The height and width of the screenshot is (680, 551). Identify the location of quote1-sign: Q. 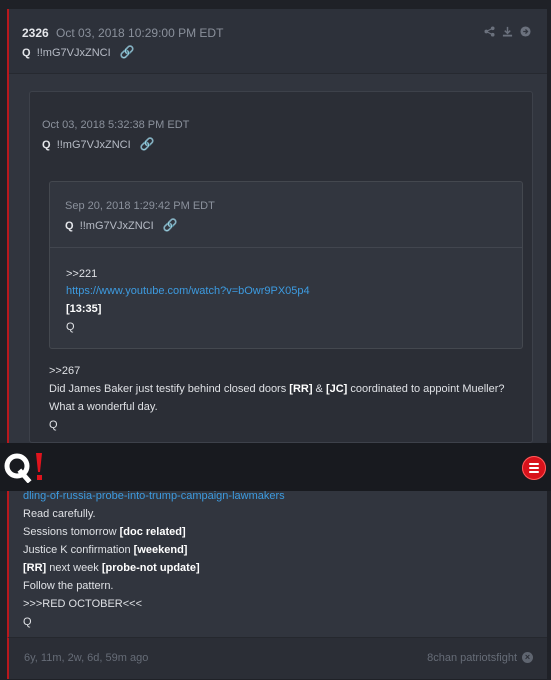
(53, 425).